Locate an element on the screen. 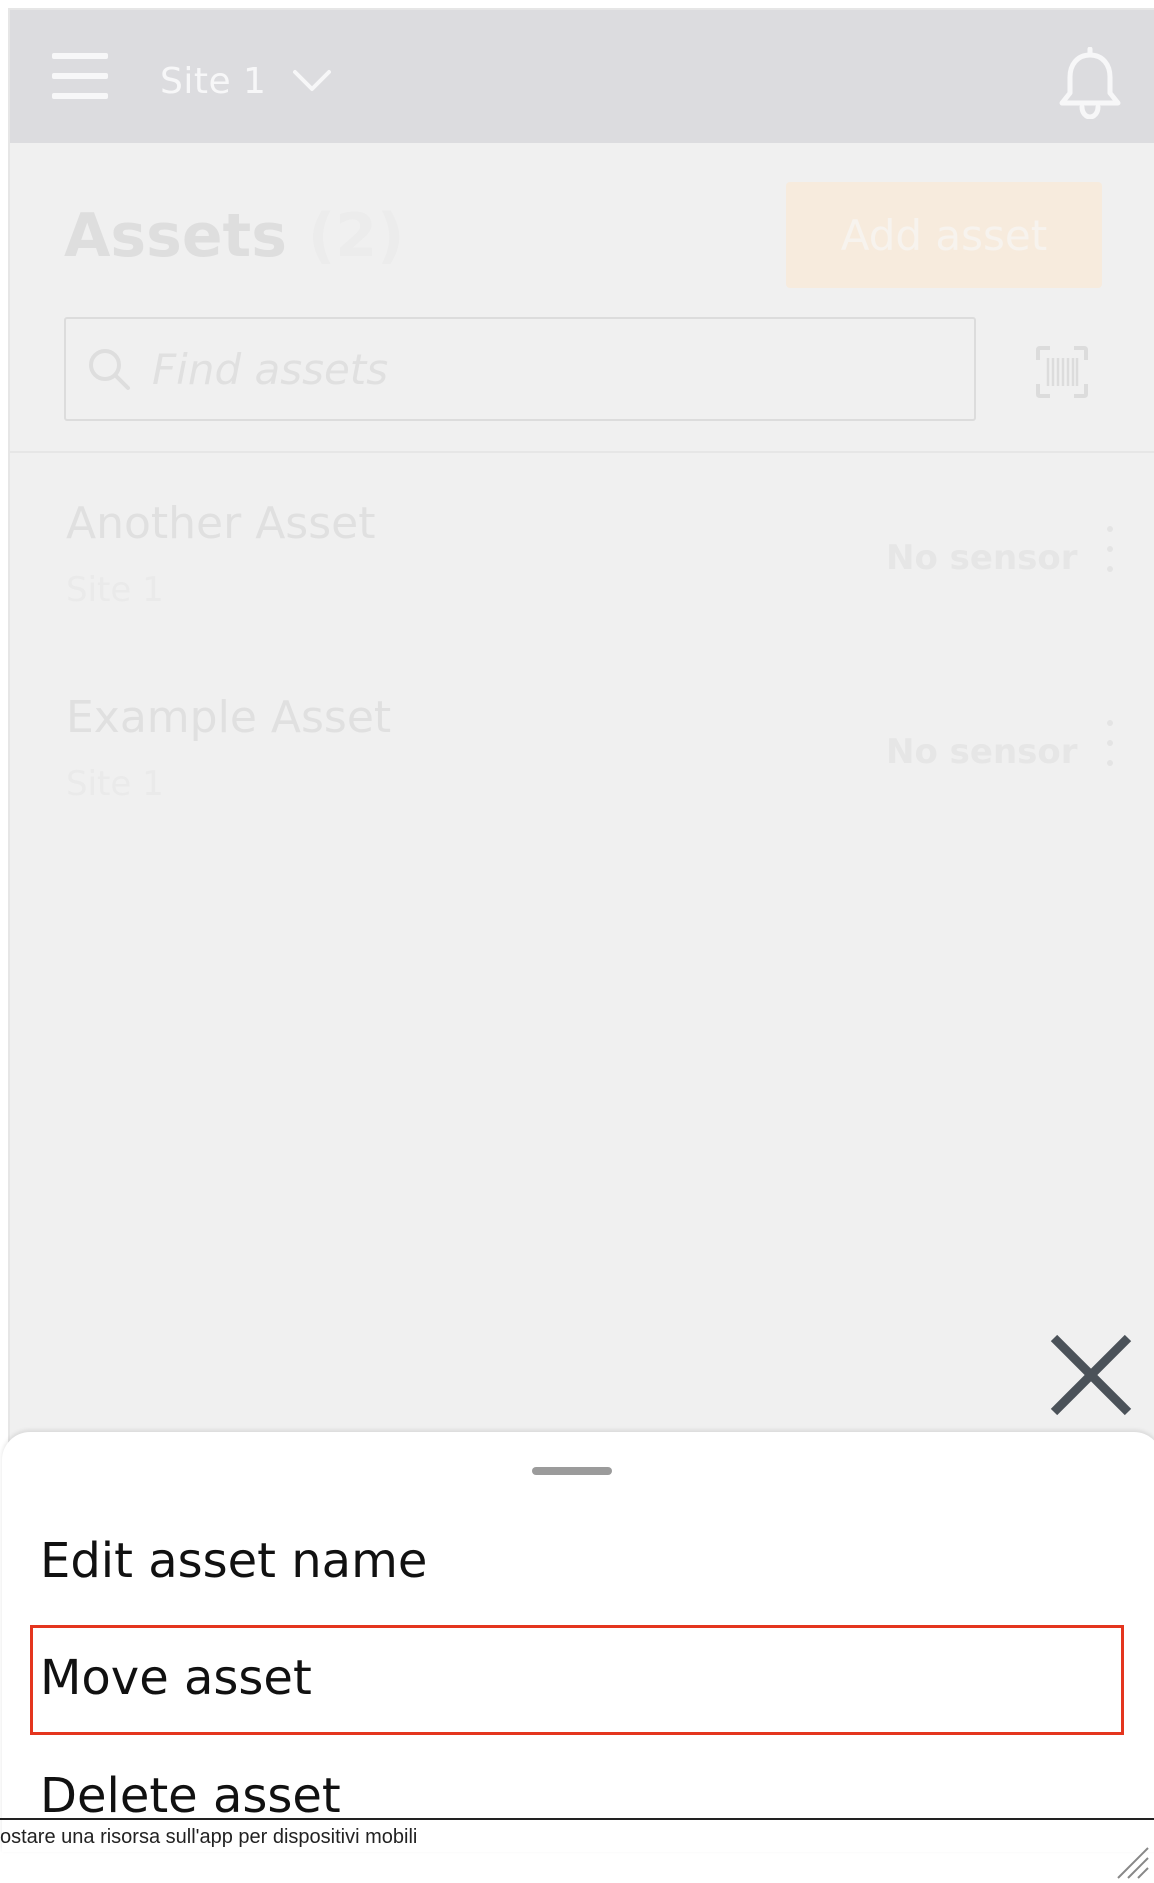 The height and width of the screenshot is (1883, 1154). search-field is located at coordinates (520, 369).